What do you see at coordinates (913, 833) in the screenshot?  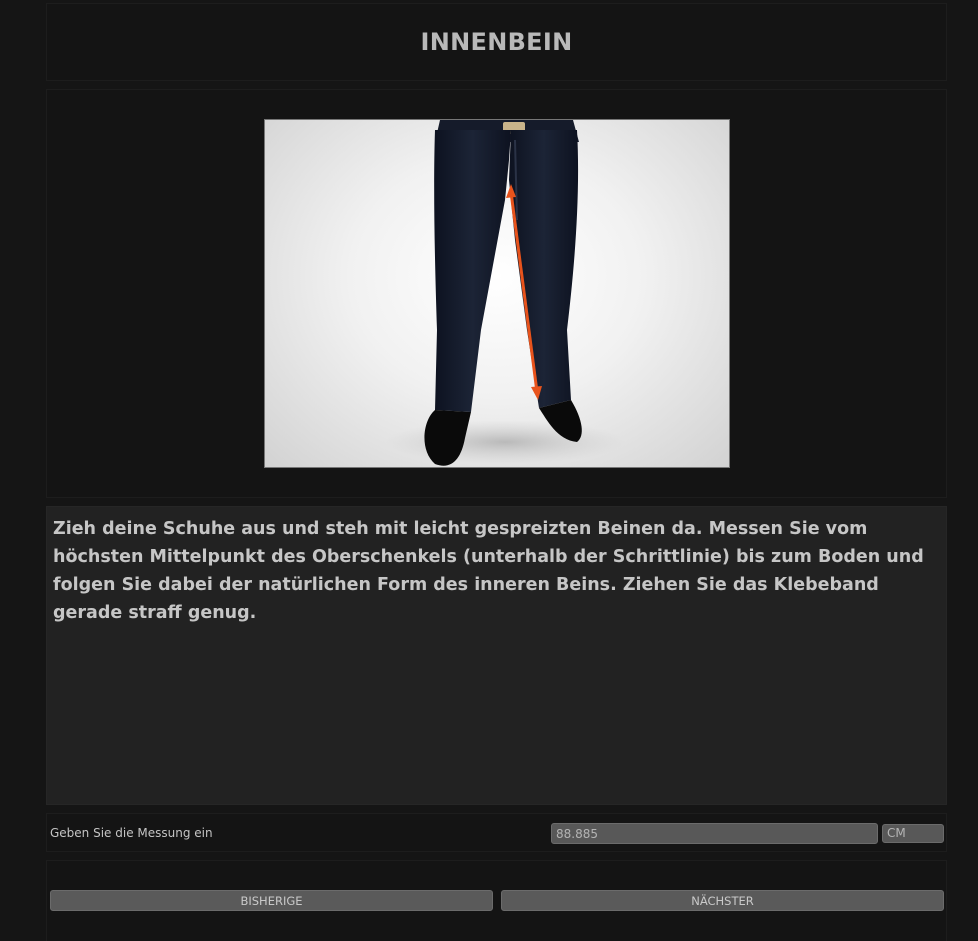 I see `unit-select: CM` at bounding box center [913, 833].